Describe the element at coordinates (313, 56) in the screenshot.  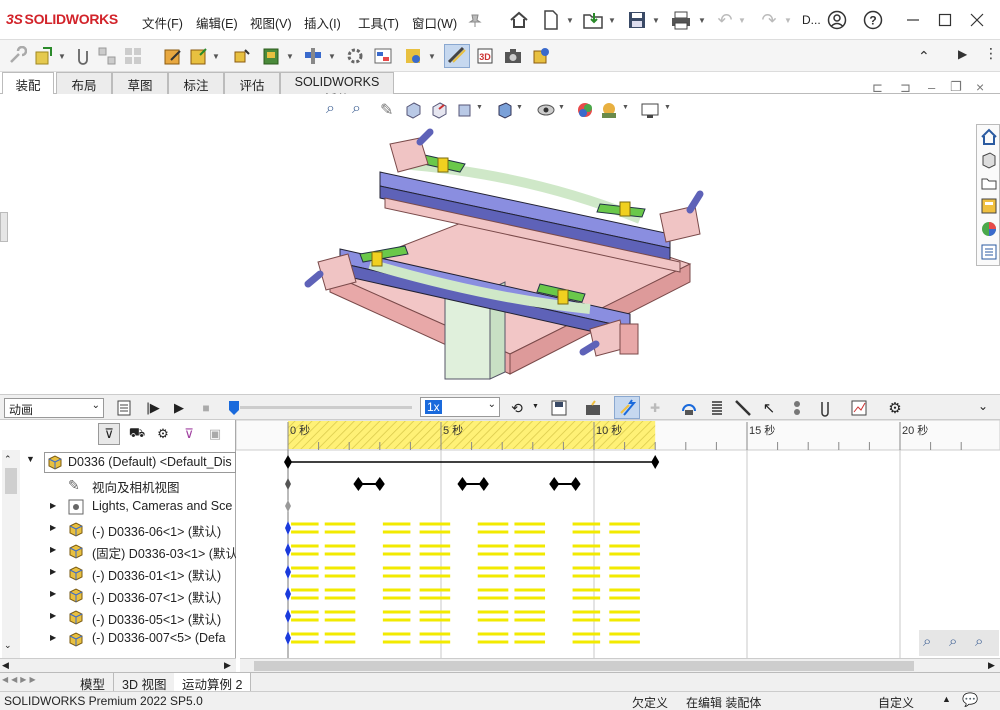
I see `assembly-features-icon` at that location.